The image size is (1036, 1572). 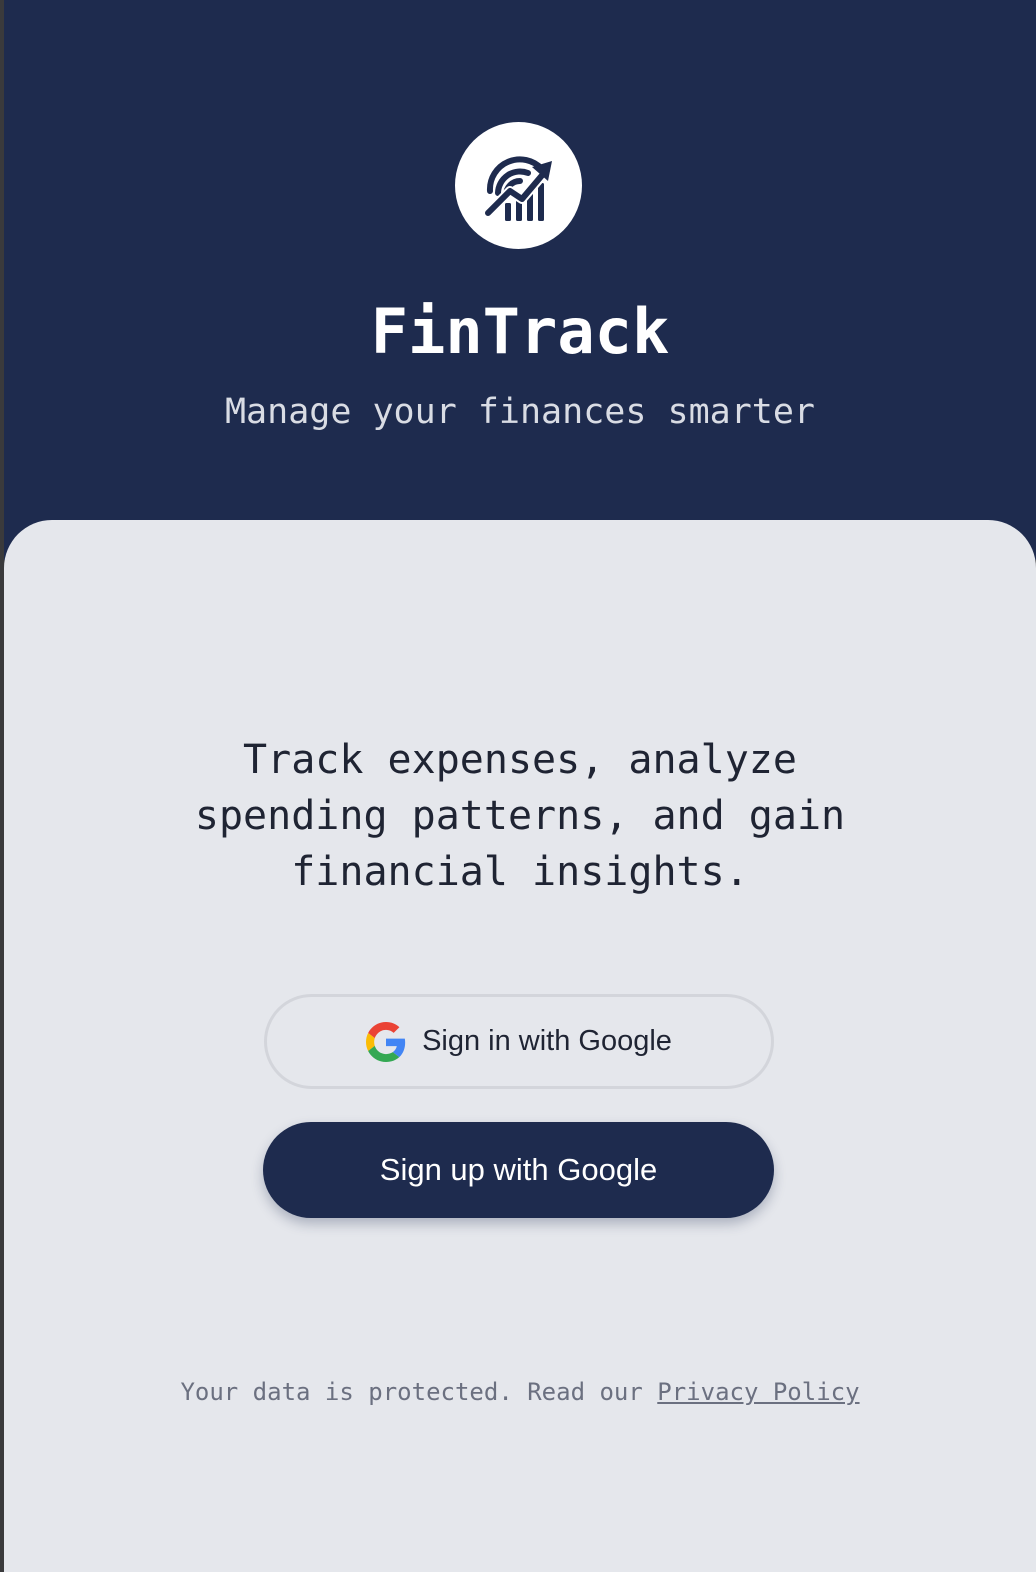 I want to click on app-subtitle: Manage your finances smarter, so click(x=519, y=412).